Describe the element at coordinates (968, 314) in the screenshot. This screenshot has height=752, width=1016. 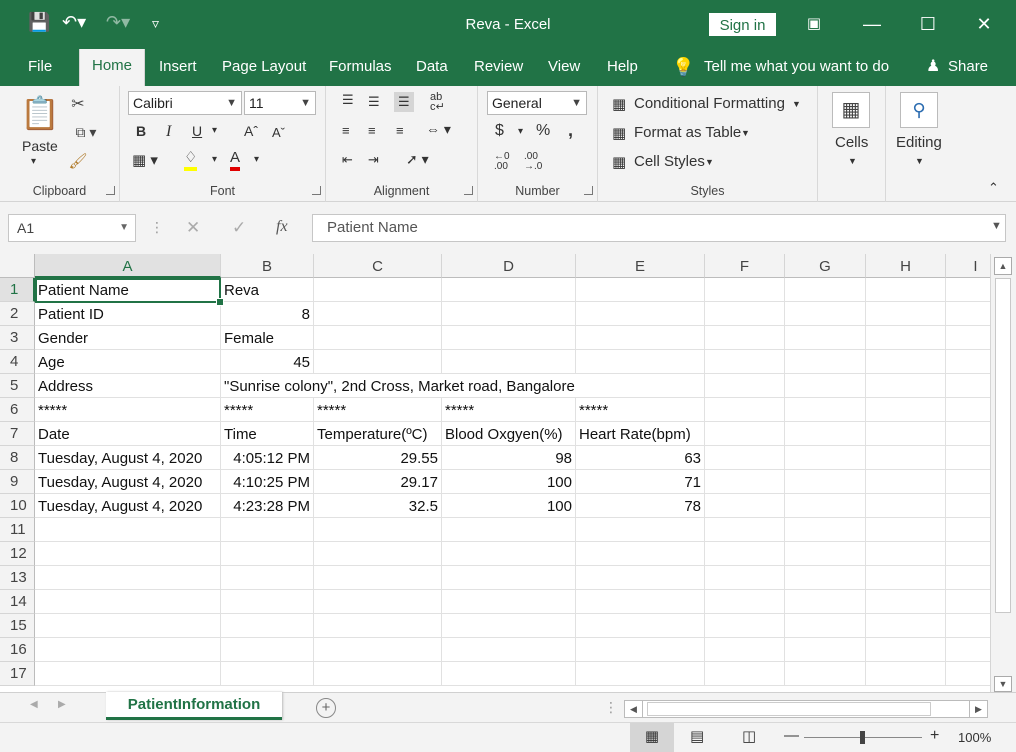
I see `cell-i2` at that location.